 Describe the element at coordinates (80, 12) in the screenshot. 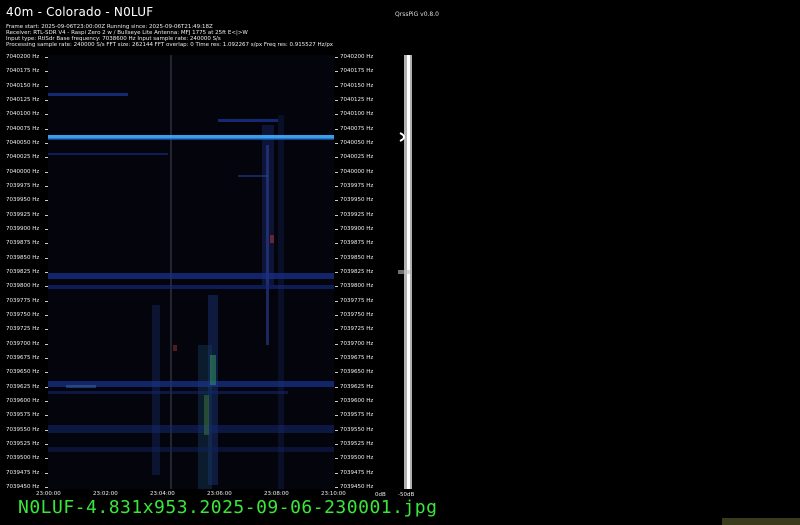

I see `page-title: 40m - Colorado - N0LUF` at that location.